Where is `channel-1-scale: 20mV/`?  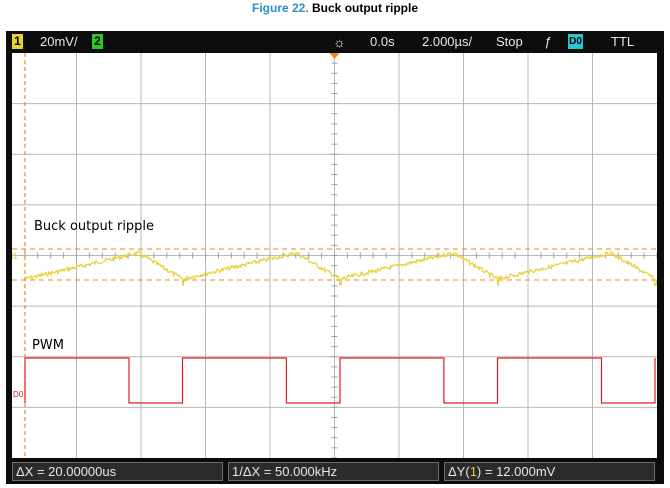 channel-1-scale: 20mV/ is located at coordinates (59, 41).